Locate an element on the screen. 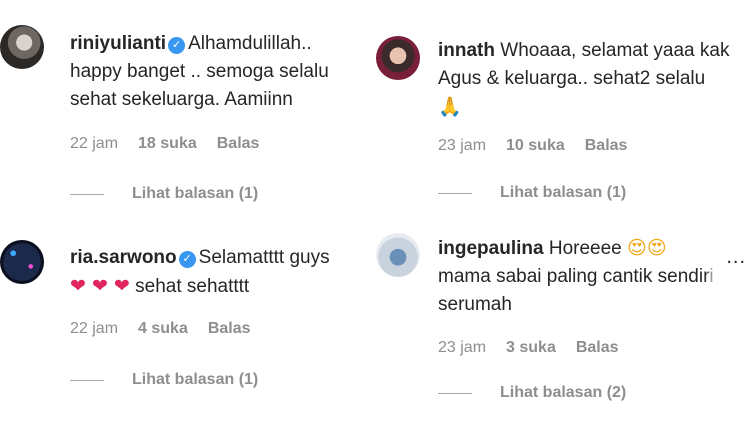 This screenshot has height=422, width=750. comment-username: ingepaulina is located at coordinates (491, 248).